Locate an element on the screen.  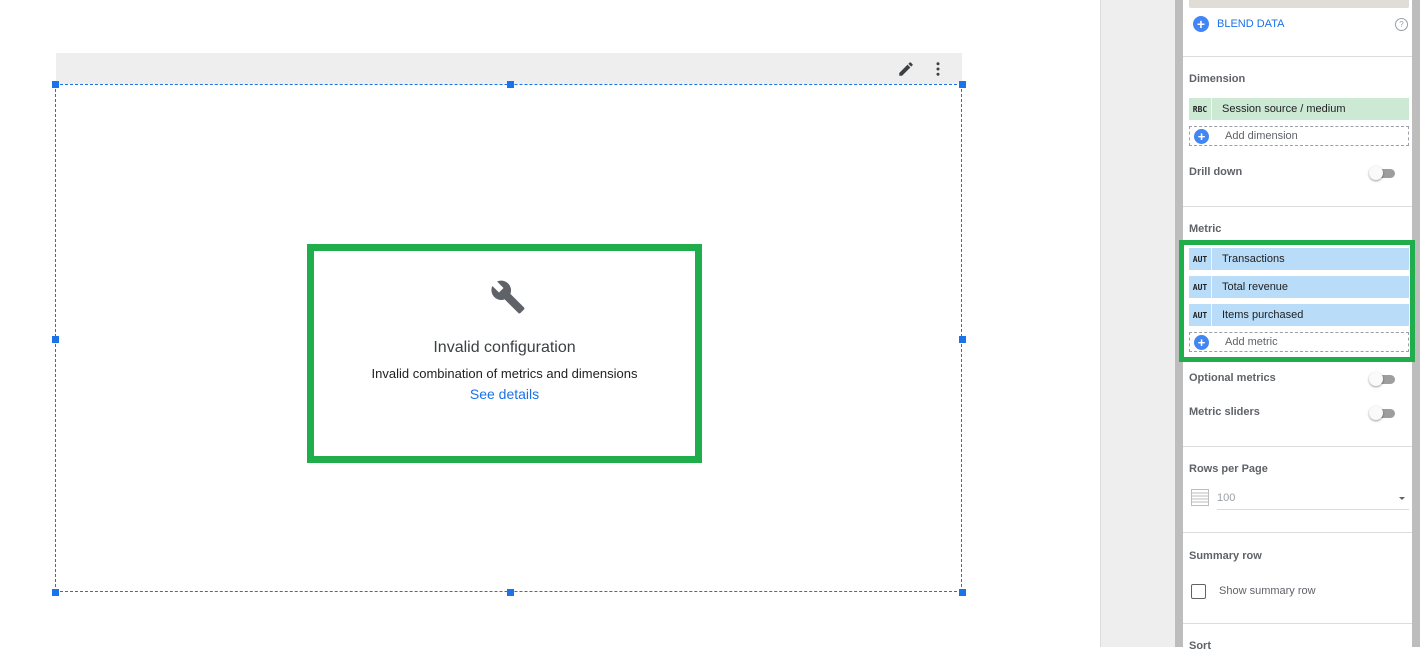
show-summary-row-checkbox is located at coordinates (1198, 591).